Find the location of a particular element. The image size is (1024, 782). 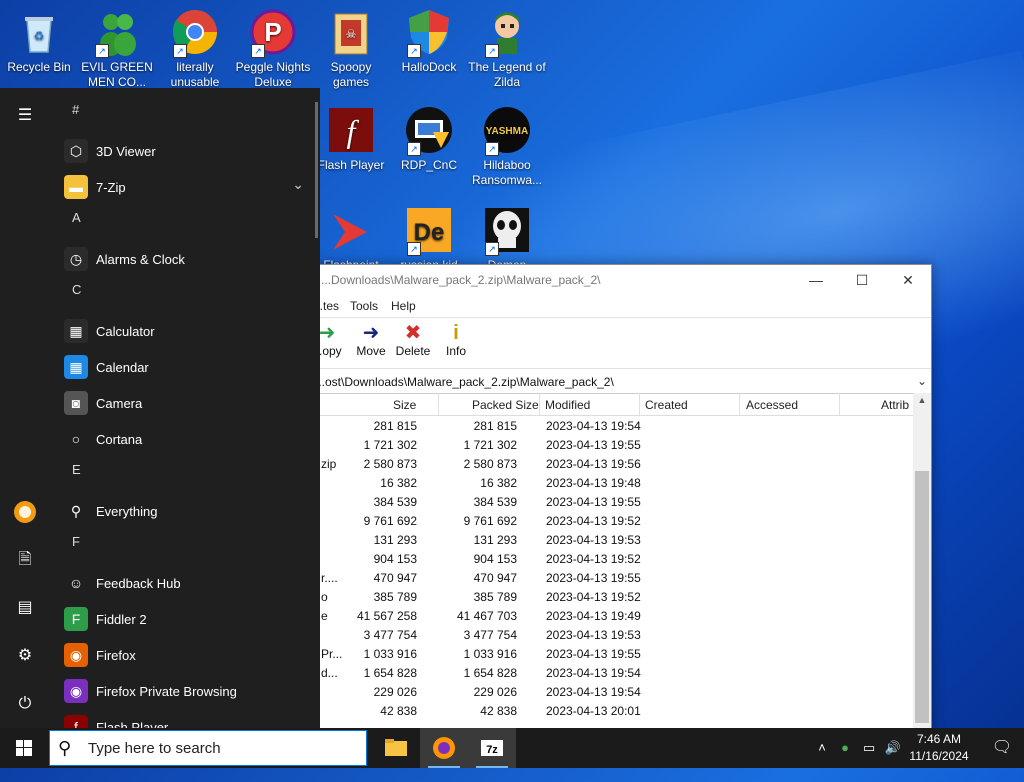

minimize-button: — is located at coordinates (816, 280).